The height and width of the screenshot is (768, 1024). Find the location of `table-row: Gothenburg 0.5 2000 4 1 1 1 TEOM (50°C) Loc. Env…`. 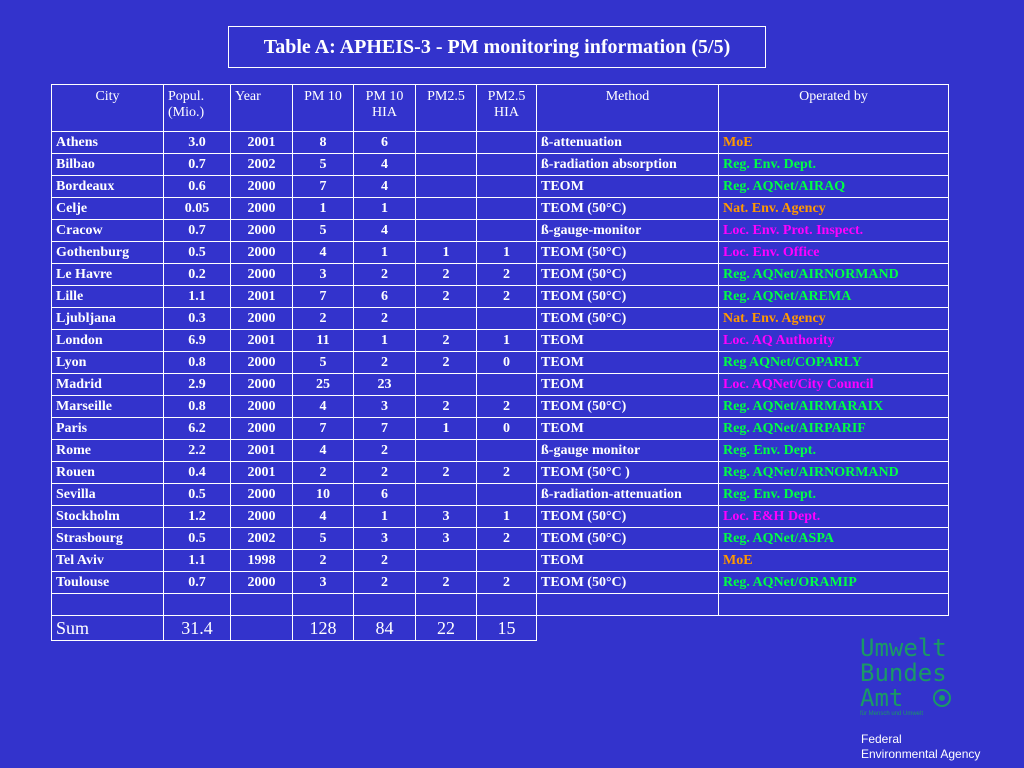

table-row: Gothenburg 0.5 2000 4 1 1 1 TEOM (50°C) Loc. Env… is located at coordinates (500, 252).